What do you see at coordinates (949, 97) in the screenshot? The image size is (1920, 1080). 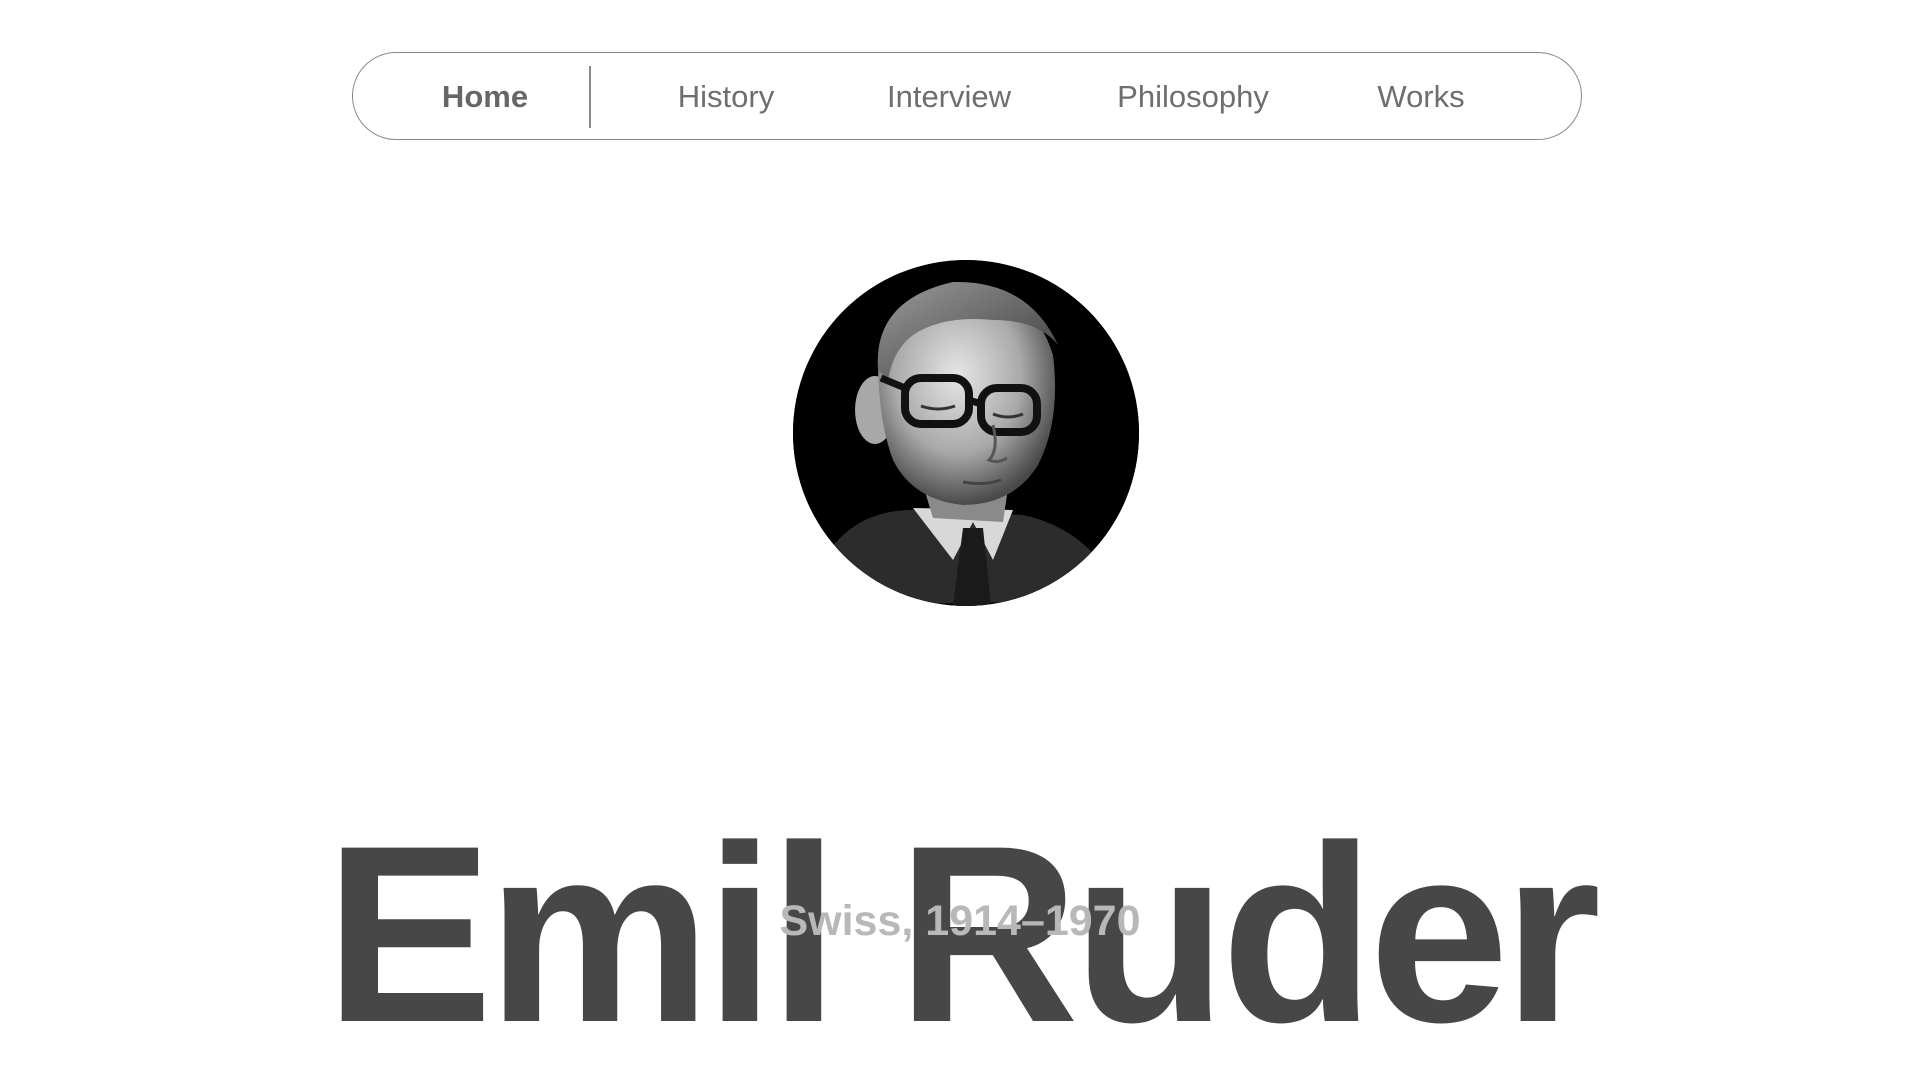 I see `nav-interview: Interview` at bounding box center [949, 97].